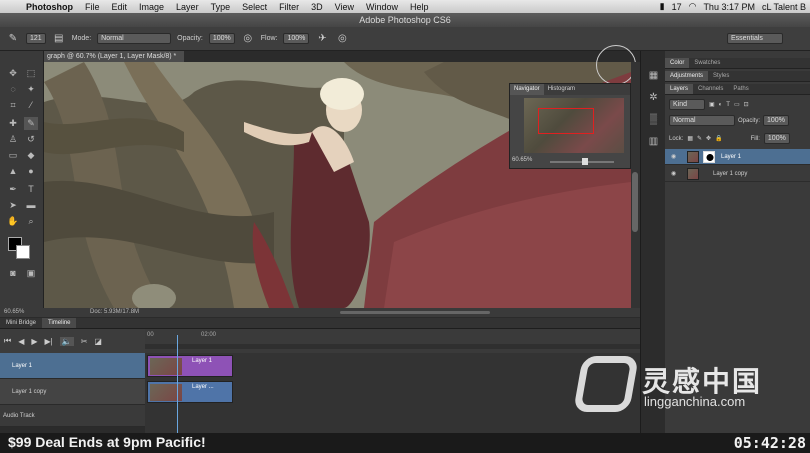  I want to click on filter-type-icon: T, so click(728, 105).